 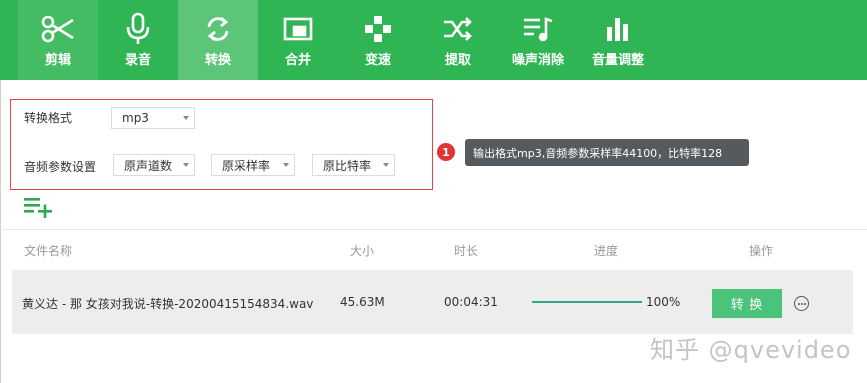 I want to click on music-list-icon, so click(x=538, y=26).